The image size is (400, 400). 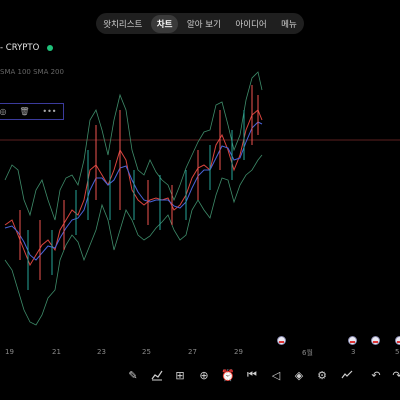 I want to click on chart-line-icon, so click(x=157, y=375).